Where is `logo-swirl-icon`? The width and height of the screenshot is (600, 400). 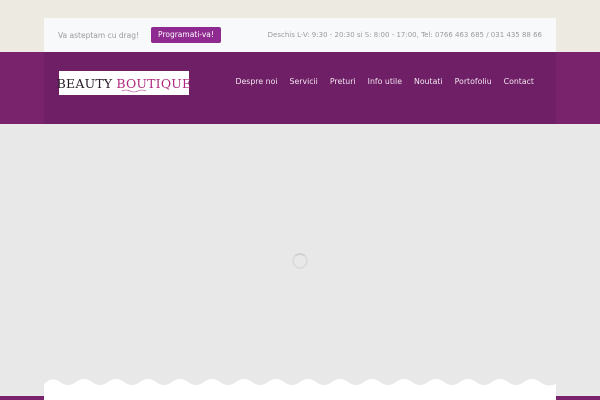
logo-swirl-icon is located at coordinates (134, 91).